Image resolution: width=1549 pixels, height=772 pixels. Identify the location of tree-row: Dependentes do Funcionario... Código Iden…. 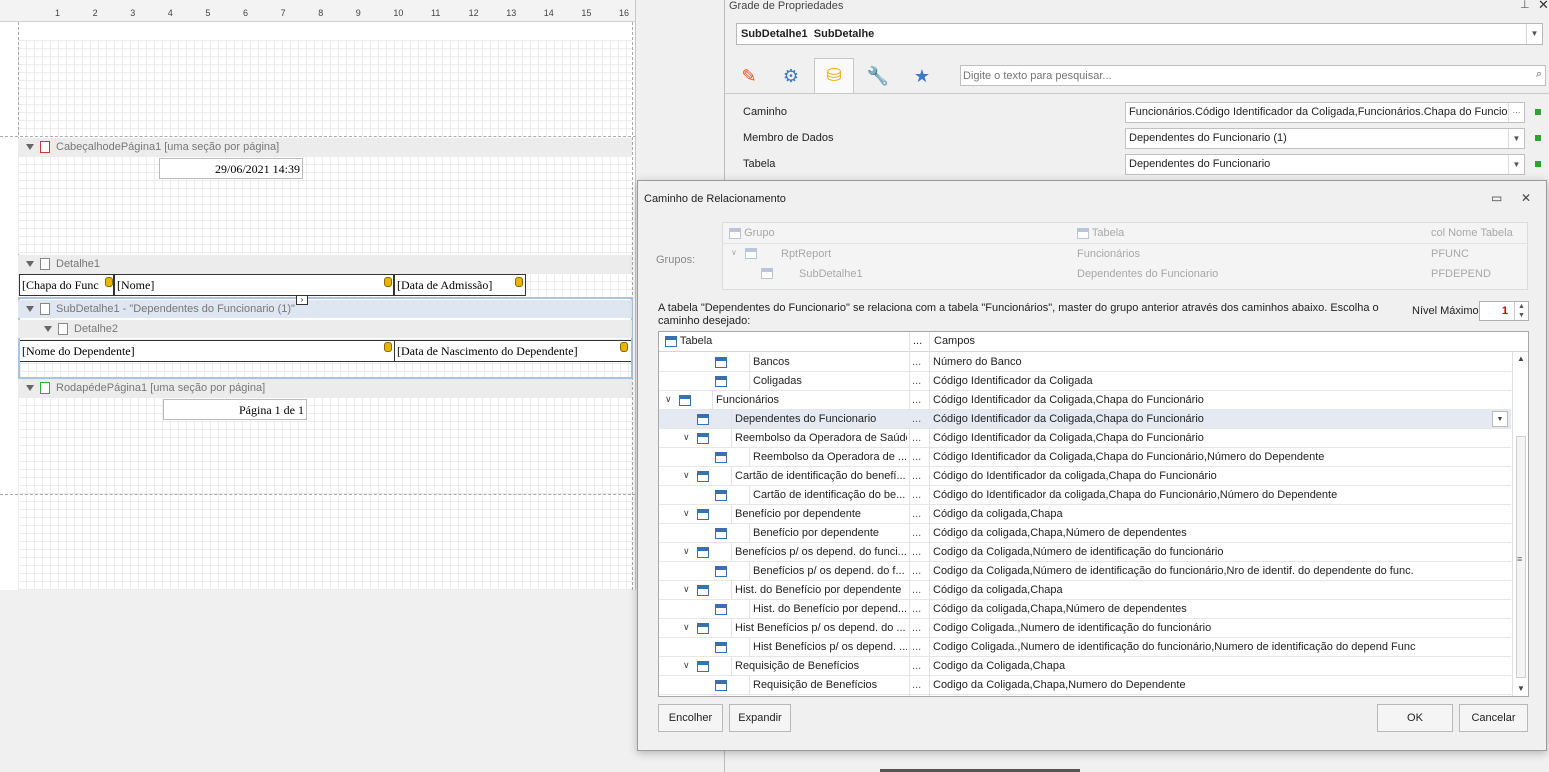
(1085, 419).